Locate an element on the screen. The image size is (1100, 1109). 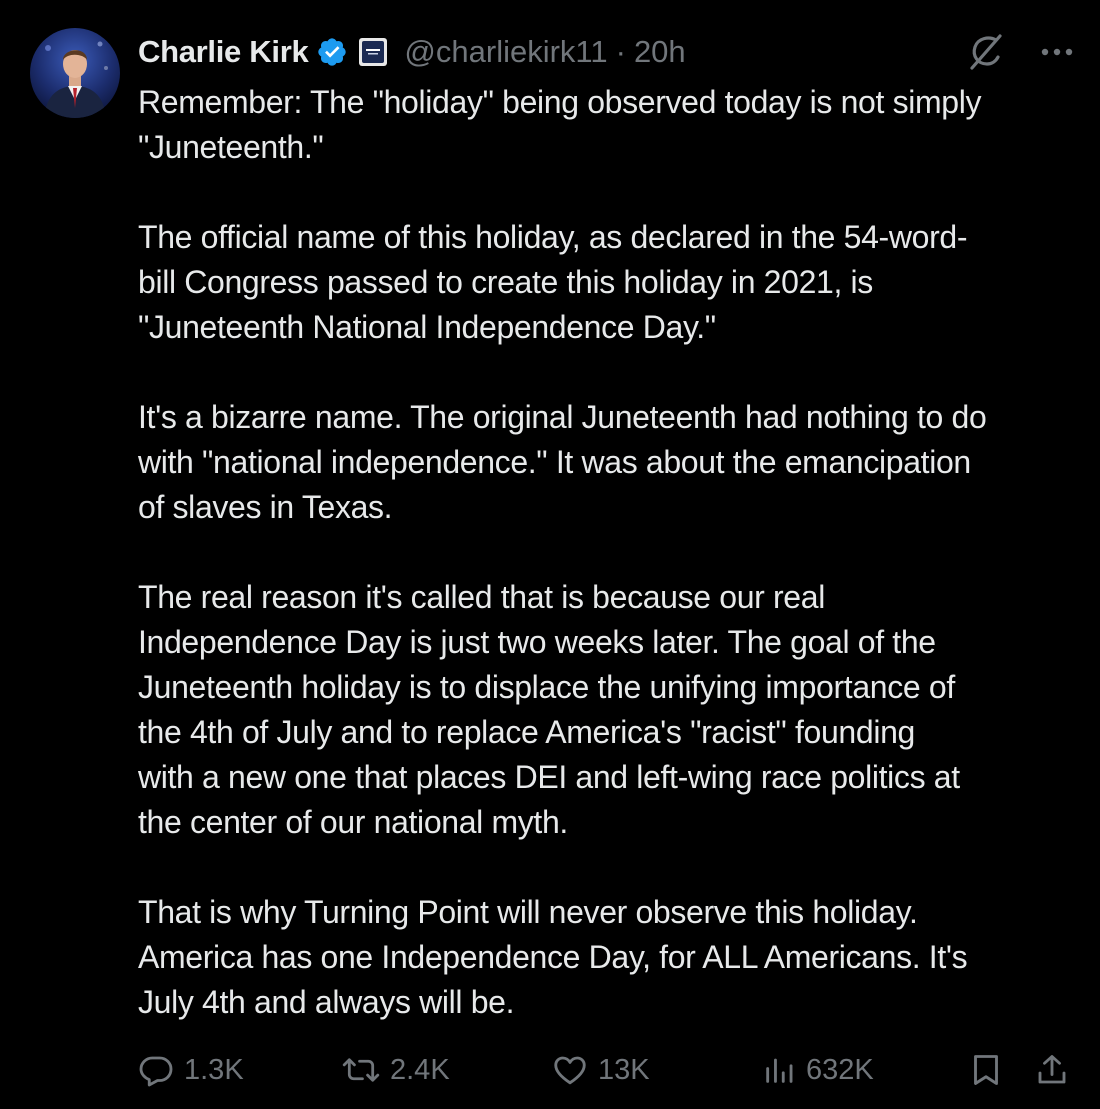
views-button: 632K is located at coordinates (818, 1070).